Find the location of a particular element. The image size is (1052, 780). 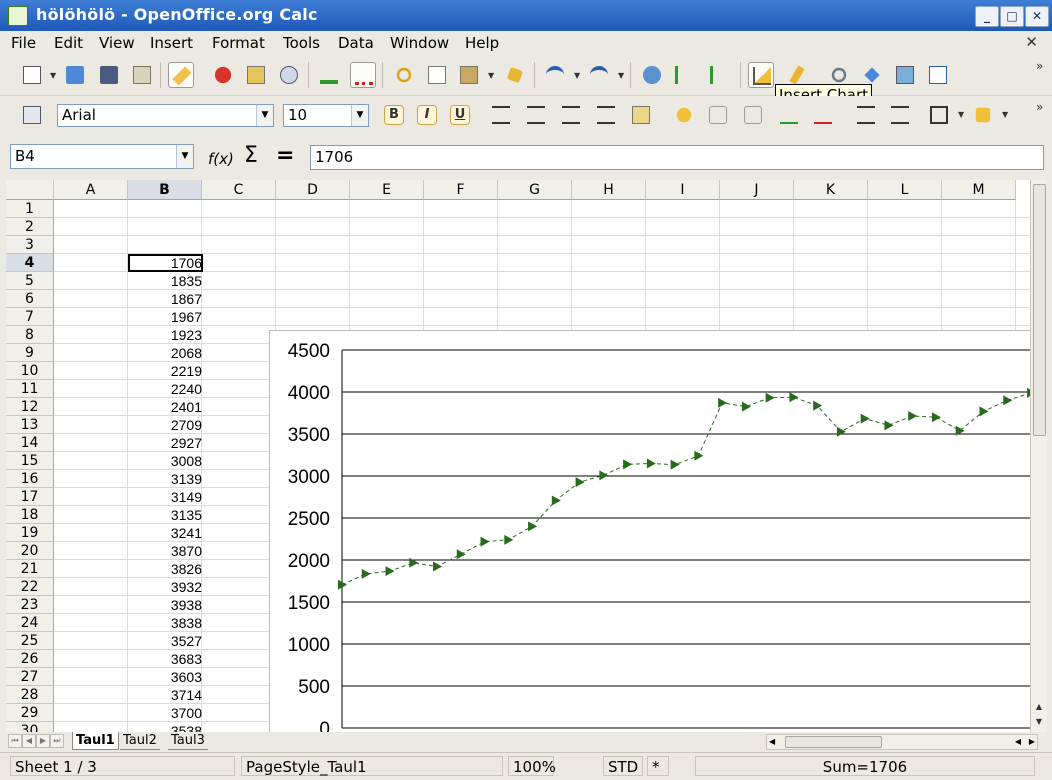

cell-b19: 3241 is located at coordinates (165, 533).